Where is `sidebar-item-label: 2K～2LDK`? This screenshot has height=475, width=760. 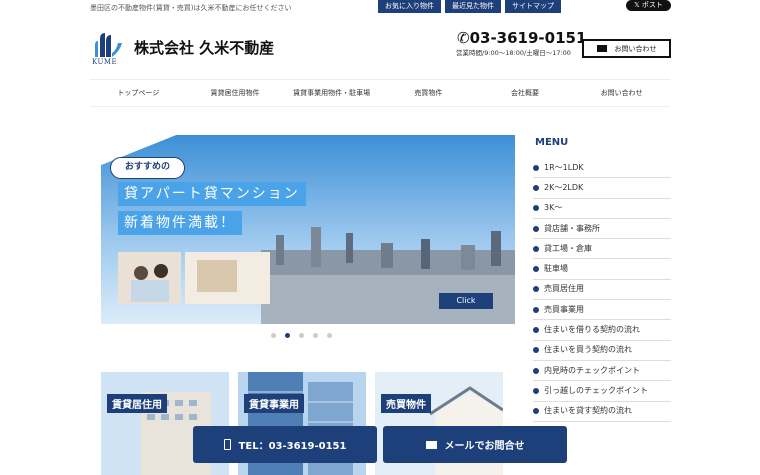
sidebar-item-label: 2K～2LDK is located at coordinates (564, 187).